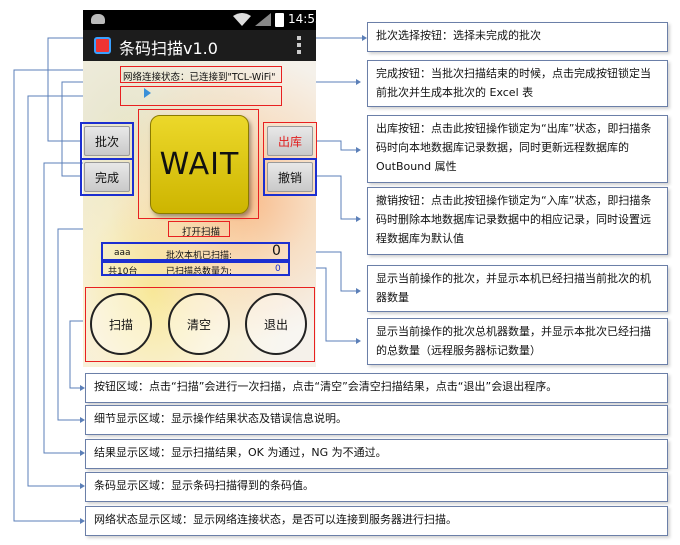 The height and width of the screenshot is (545, 680). What do you see at coordinates (290, 177) in the screenshot?
I see `undo-button-outline` at bounding box center [290, 177].